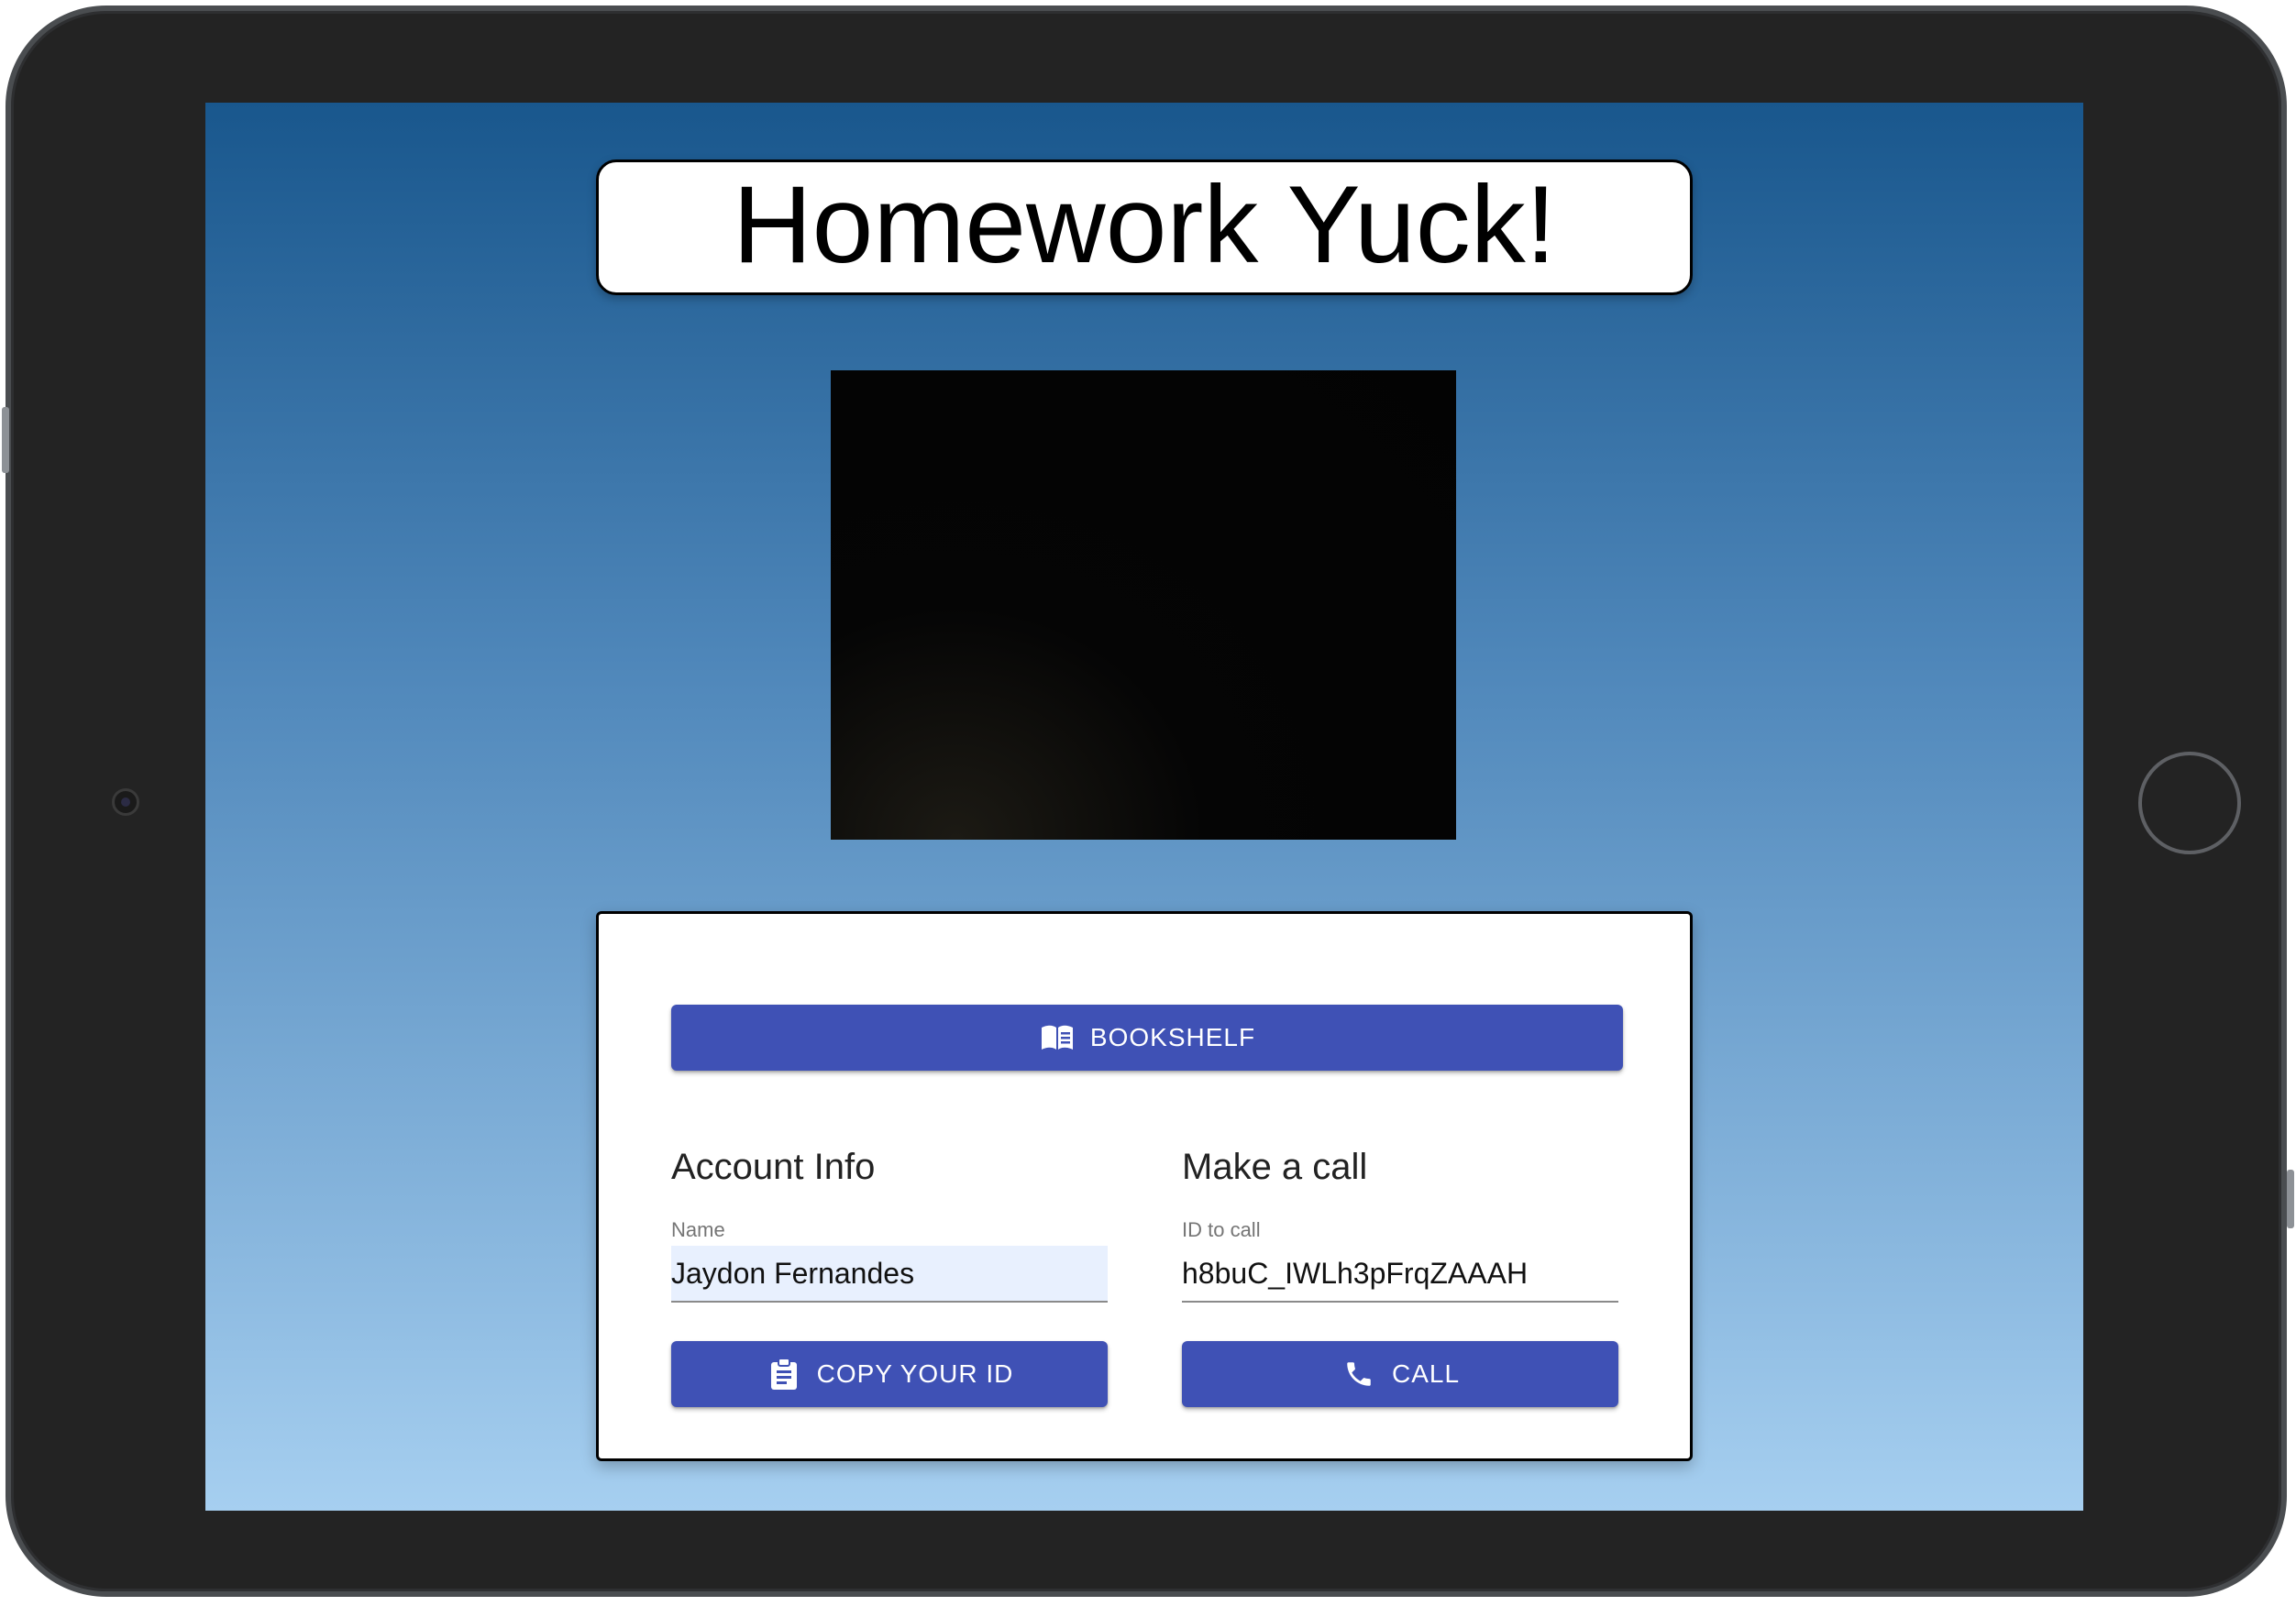 The image size is (2296, 1606). Describe the element at coordinates (1057, 1037) in the screenshot. I see `book-open-icon` at that location.